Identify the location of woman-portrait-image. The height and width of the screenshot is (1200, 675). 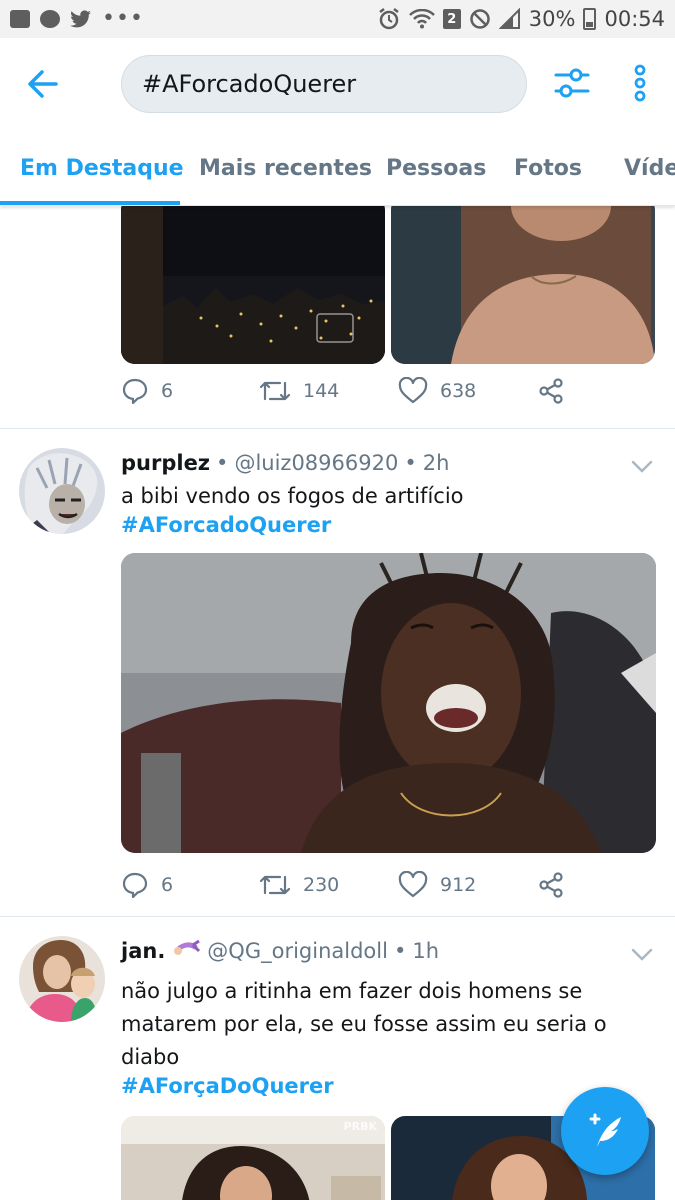
(523, 285).